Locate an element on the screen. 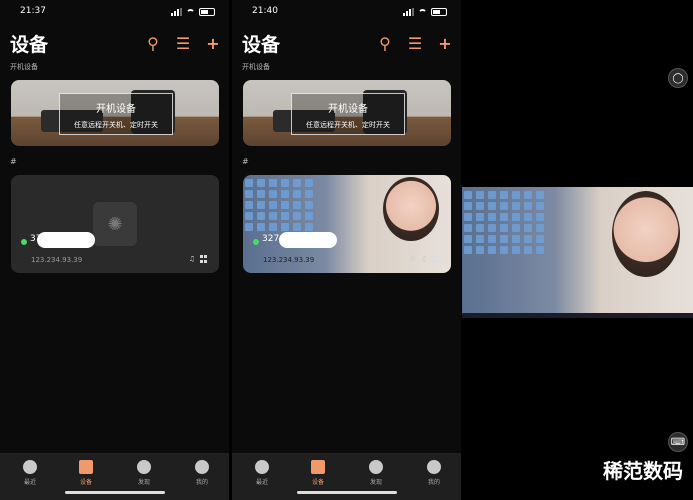  gear-icon: ⚙ is located at coordinates (412, 259).